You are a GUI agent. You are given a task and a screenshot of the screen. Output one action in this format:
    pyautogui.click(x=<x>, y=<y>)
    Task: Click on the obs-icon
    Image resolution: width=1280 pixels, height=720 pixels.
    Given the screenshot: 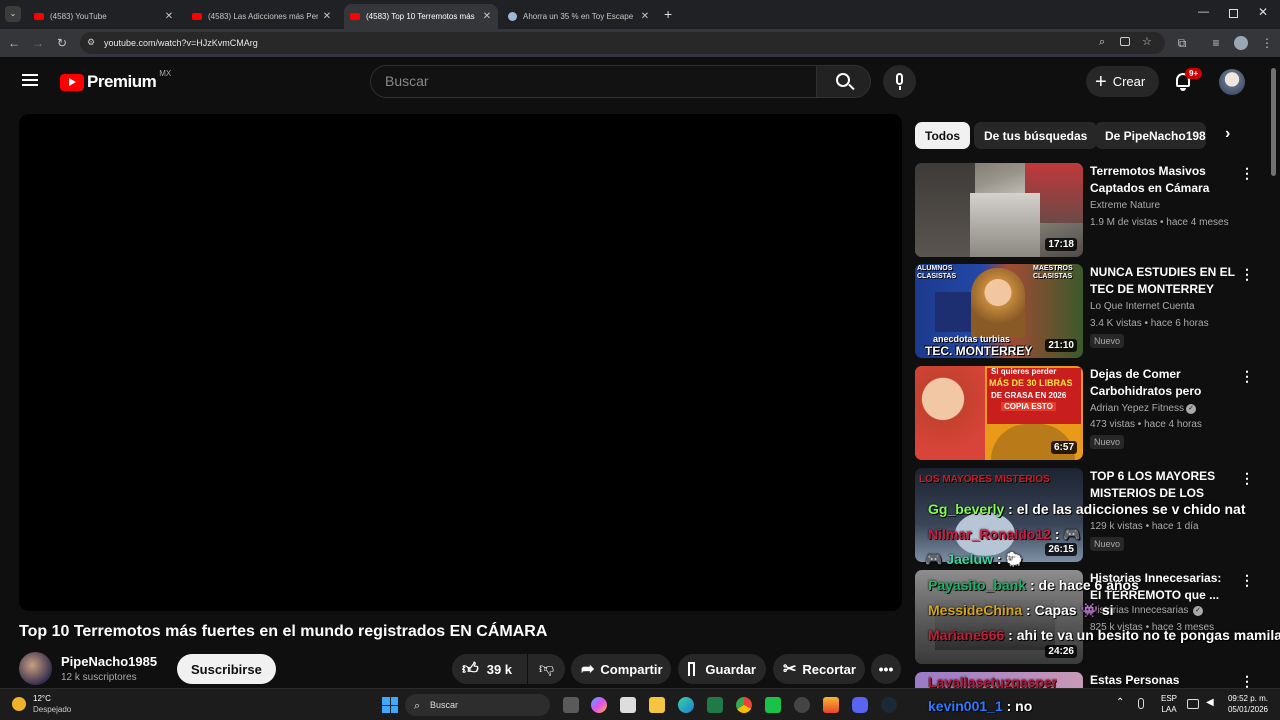 What is the action you would take?
    pyautogui.click(x=802, y=705)
    